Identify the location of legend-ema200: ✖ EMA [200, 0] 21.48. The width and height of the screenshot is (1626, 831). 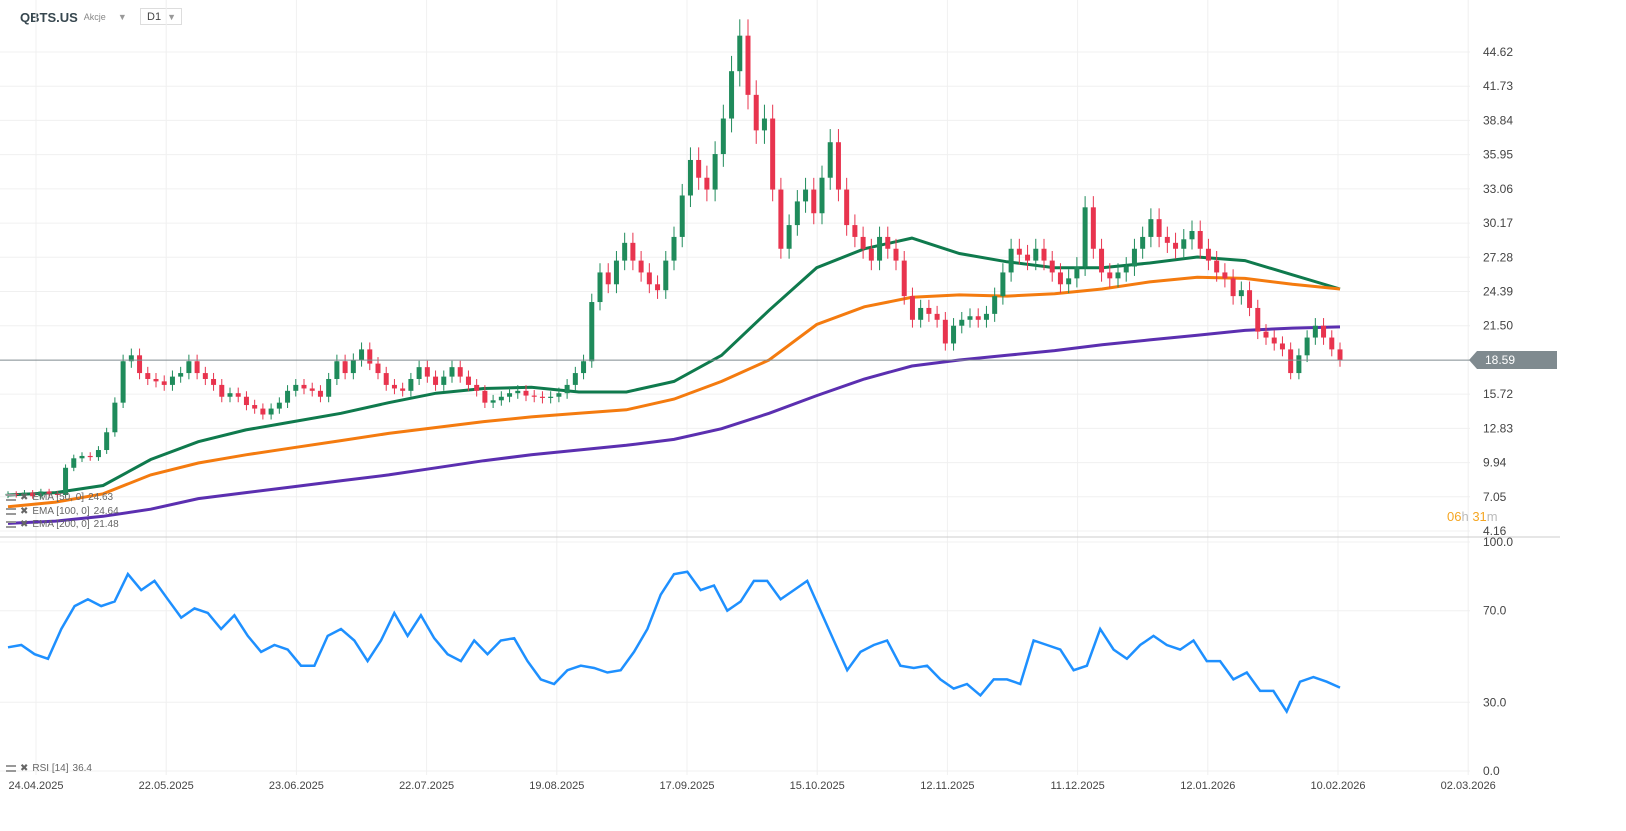
(62, 524).